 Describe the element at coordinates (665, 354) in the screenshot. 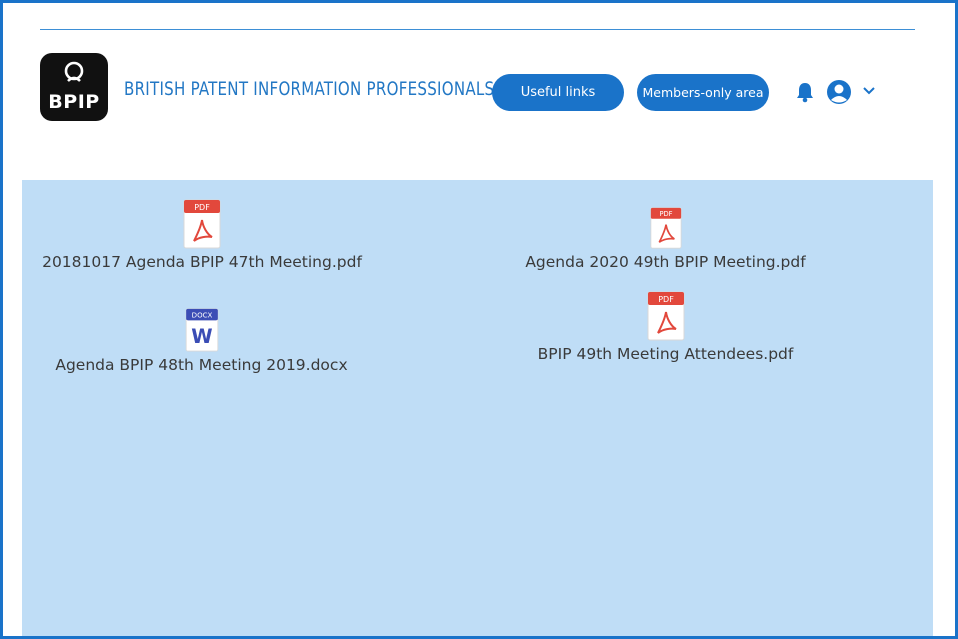

I see `file-name: BPIP 49th Meeting Attendees.pdf` at that location.